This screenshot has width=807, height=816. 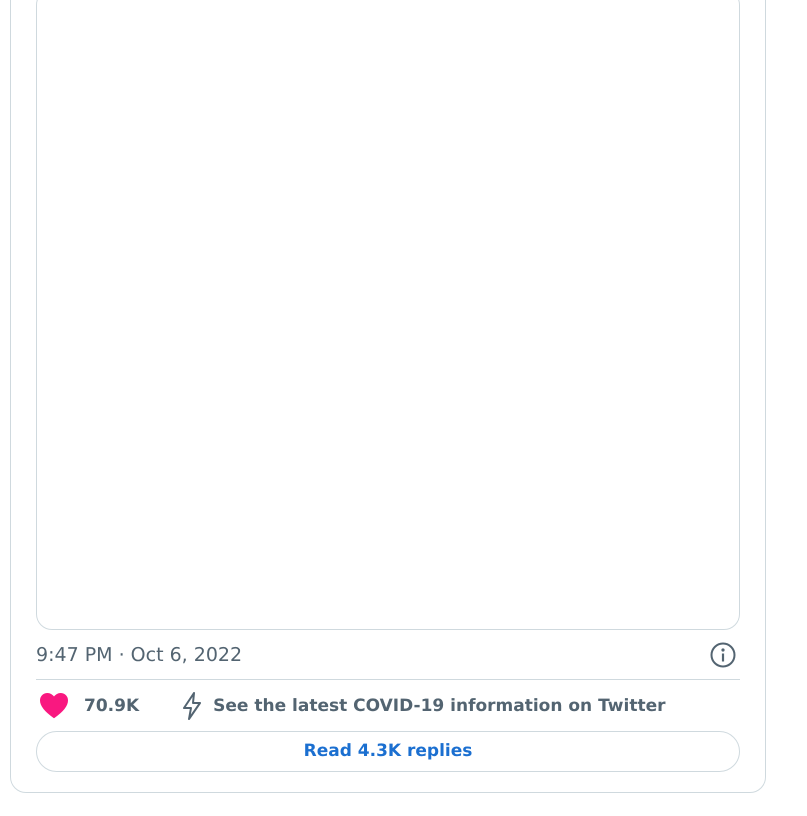 I want to click on info-icon, so click(x=723, y=655).